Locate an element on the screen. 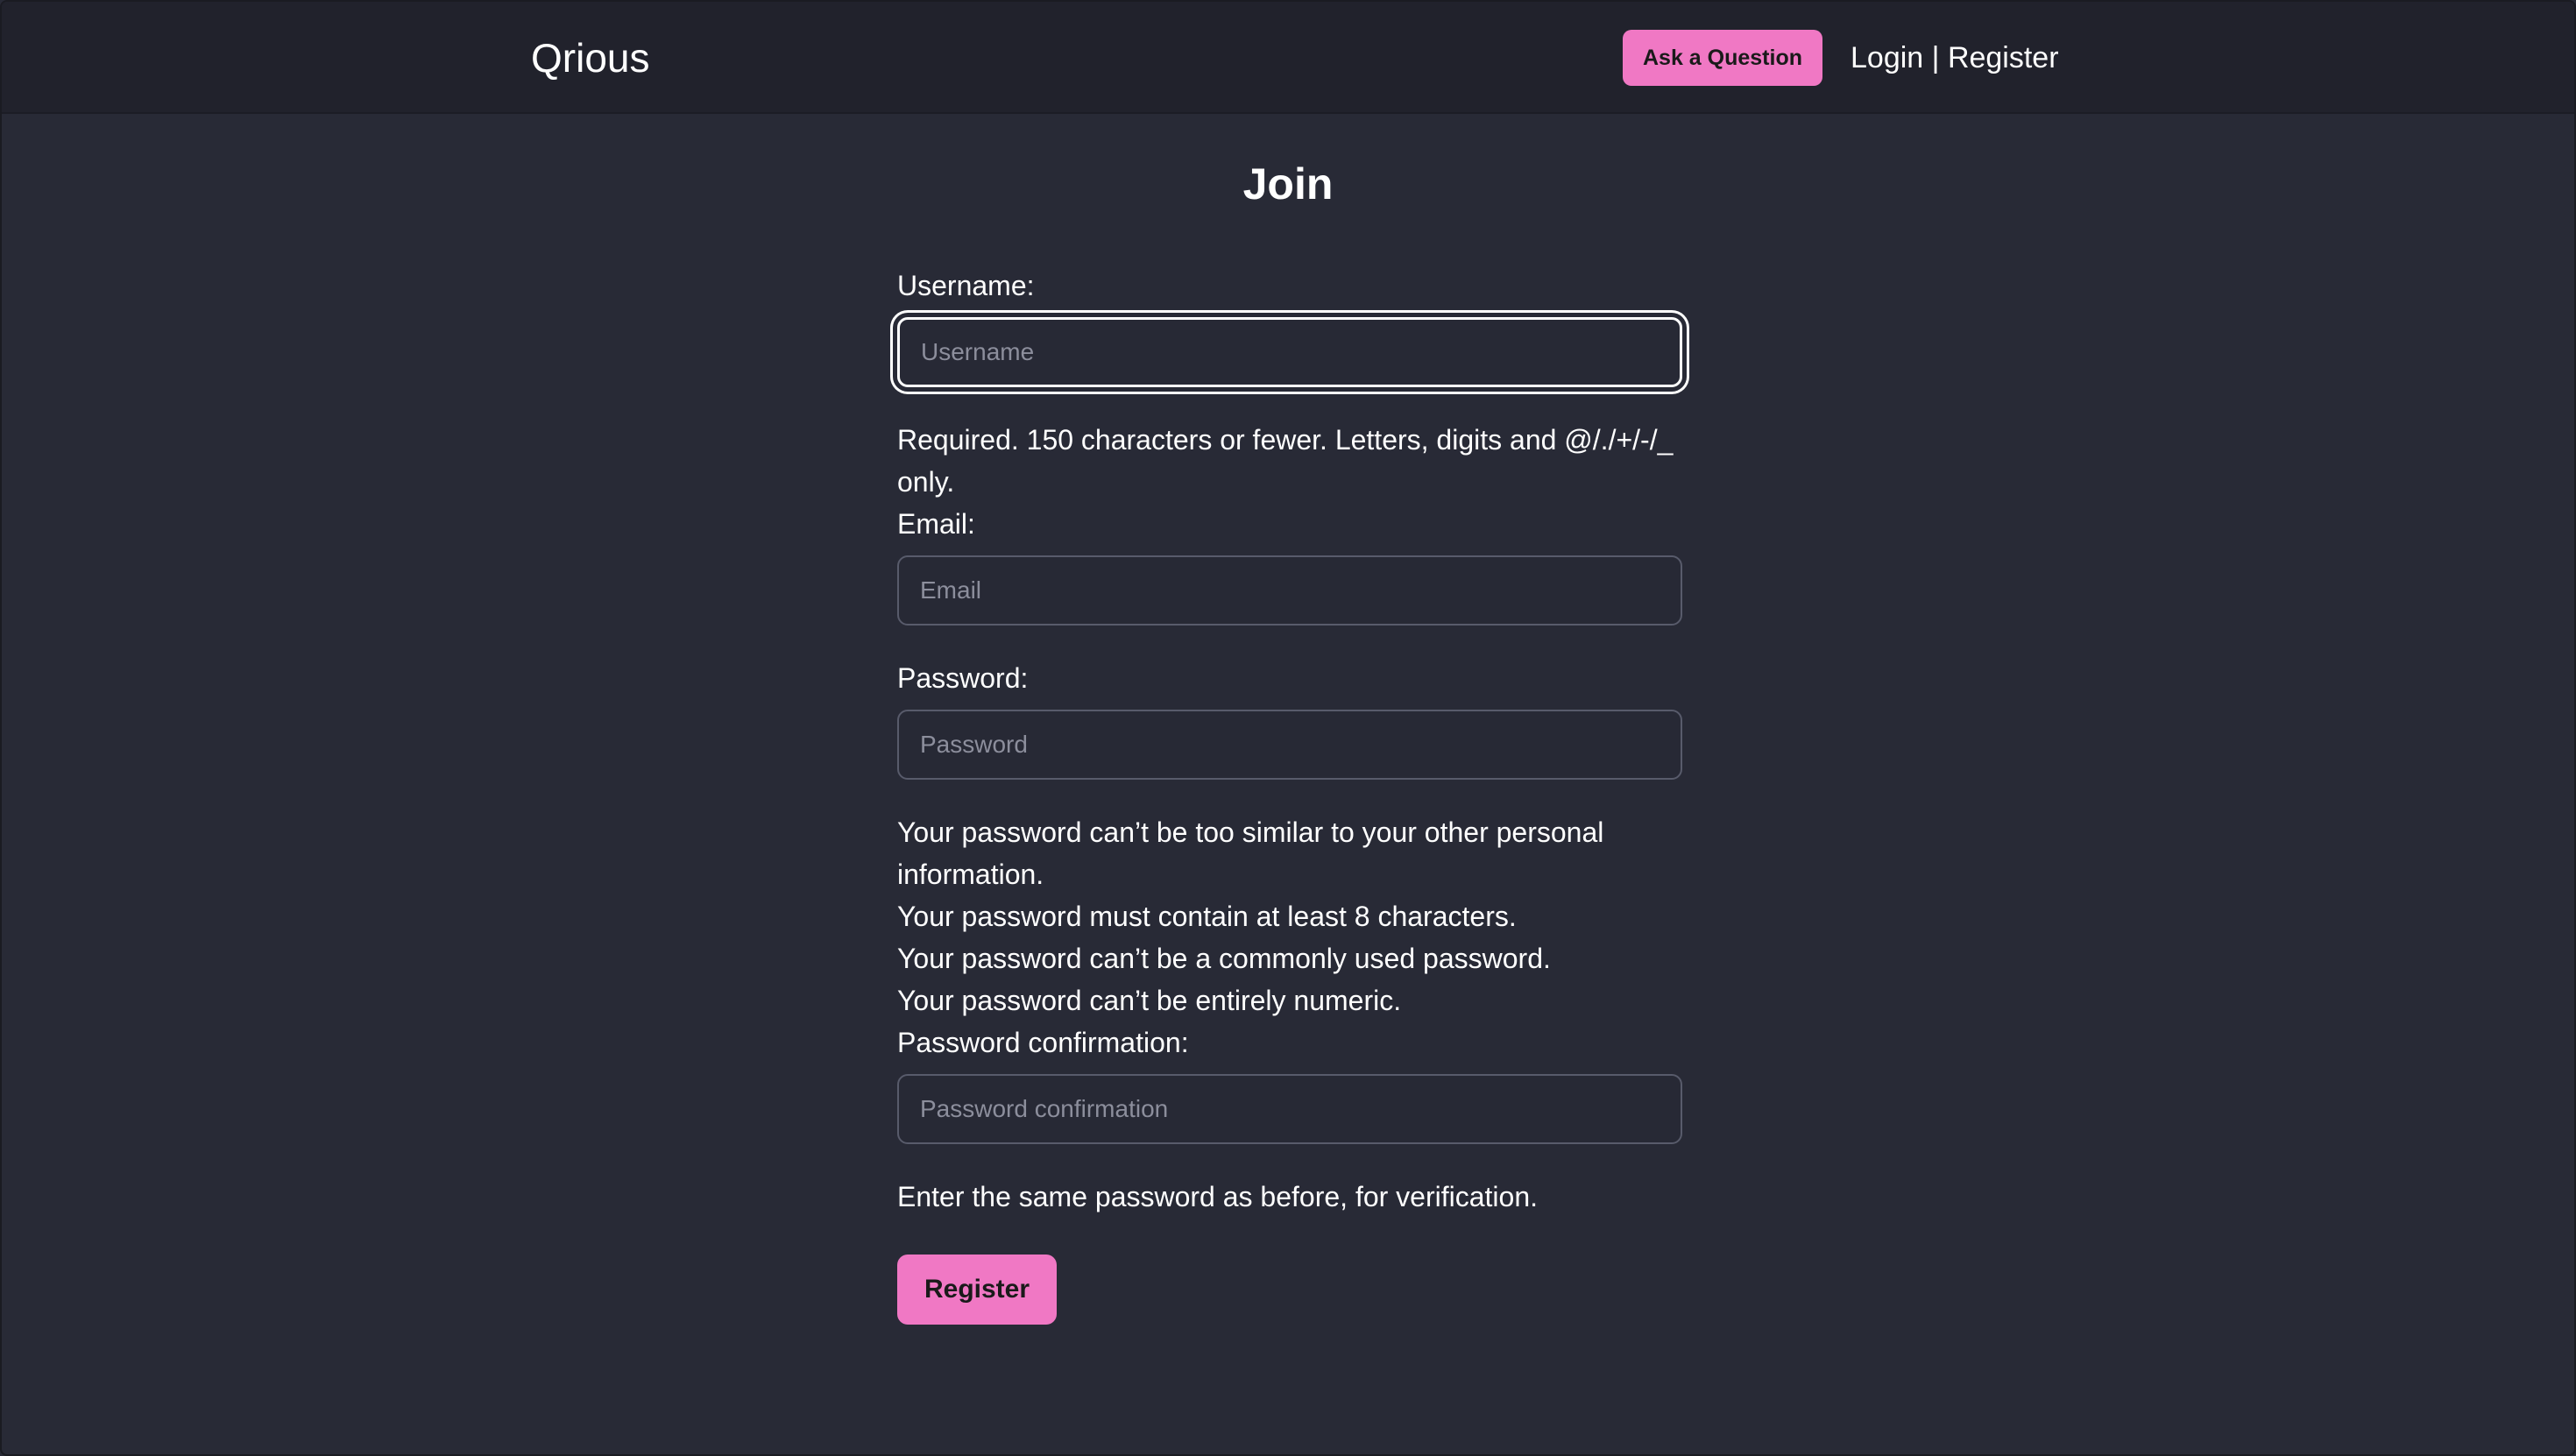 The image size is (2576, 1456). register-link: Register is located at coordinates (2003, 57).